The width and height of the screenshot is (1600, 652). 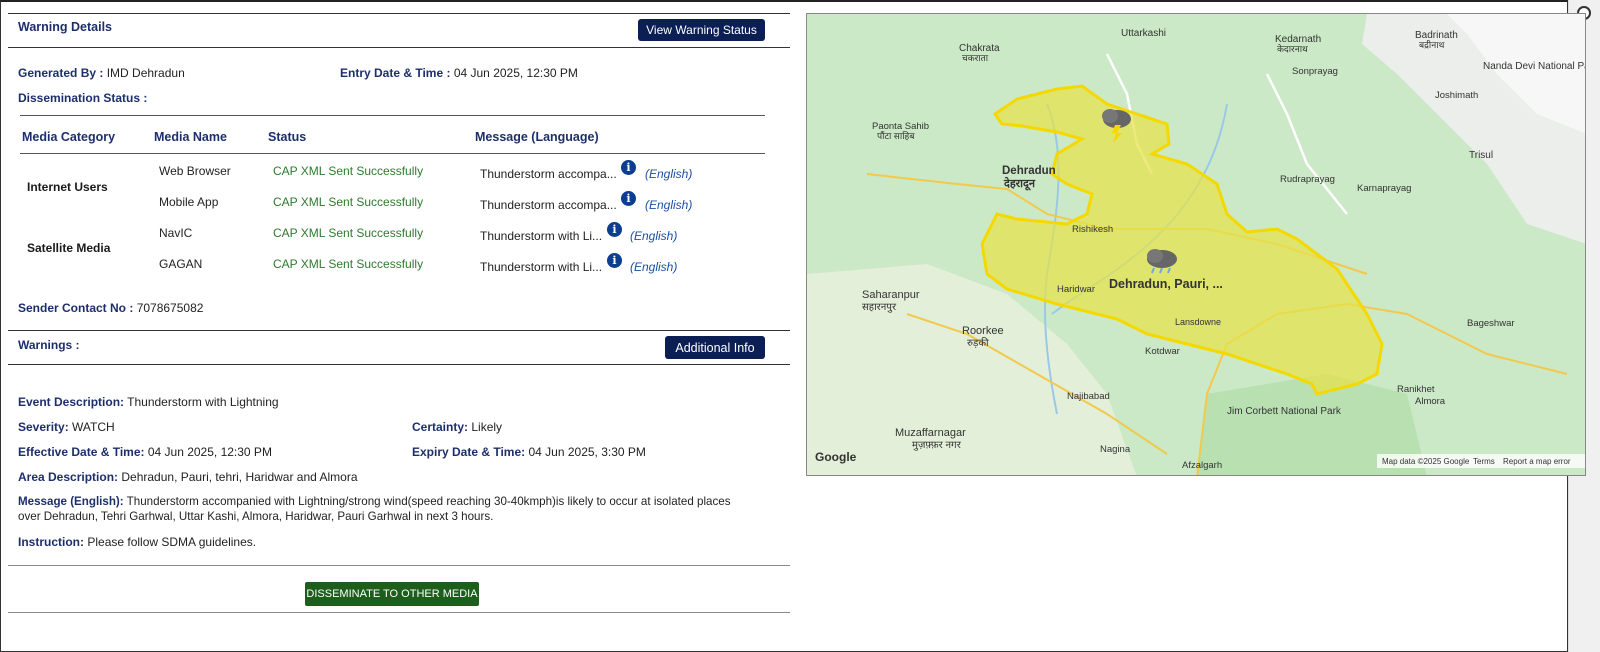 I want to click on table-row-media-name: Mobile App, so click(x=189, y=202).